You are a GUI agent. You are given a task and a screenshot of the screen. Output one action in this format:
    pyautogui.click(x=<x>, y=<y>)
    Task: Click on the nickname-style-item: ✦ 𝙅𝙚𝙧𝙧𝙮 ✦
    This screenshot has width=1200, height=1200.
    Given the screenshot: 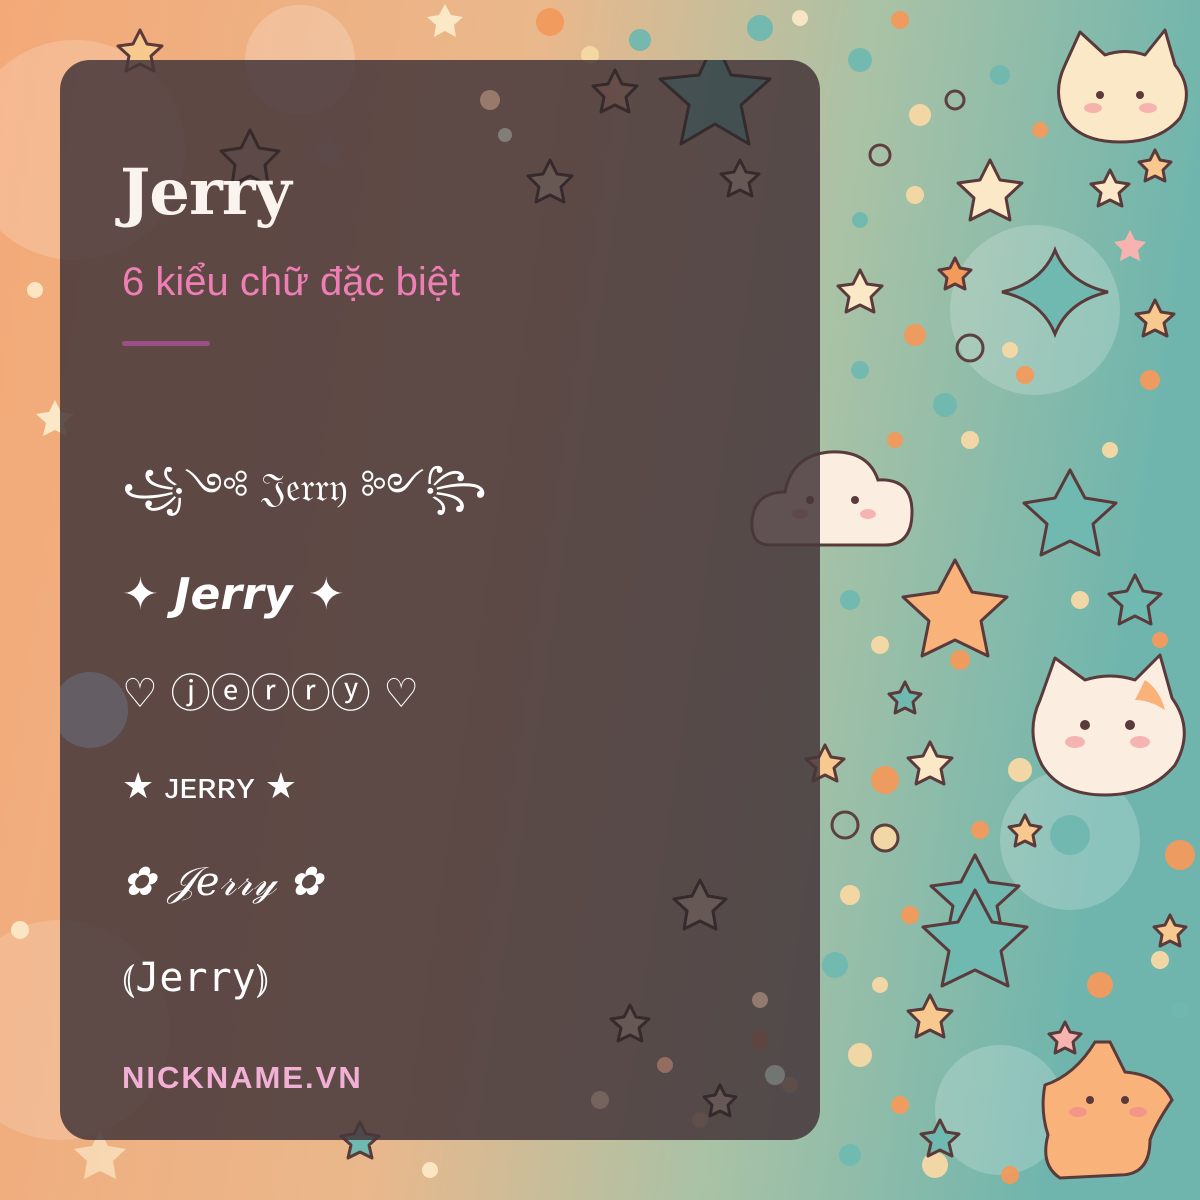 What is the action you would take?
    pyautogui.click(x=304, y=594)
    